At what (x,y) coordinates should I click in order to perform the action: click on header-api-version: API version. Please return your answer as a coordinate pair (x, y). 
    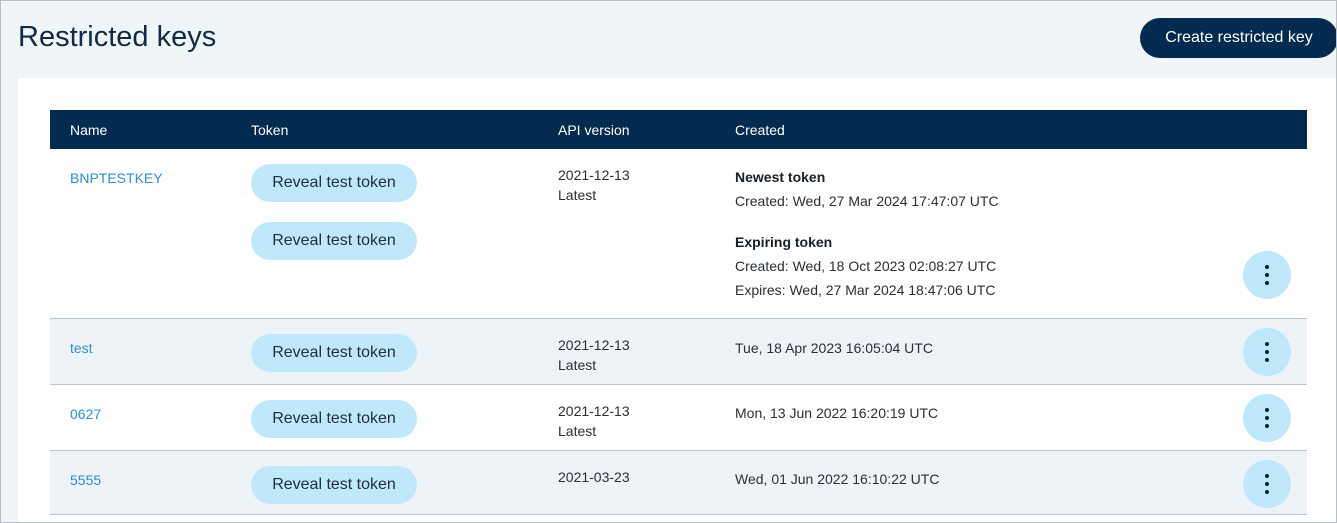
    Looking at the image, I should click on (594, 130).